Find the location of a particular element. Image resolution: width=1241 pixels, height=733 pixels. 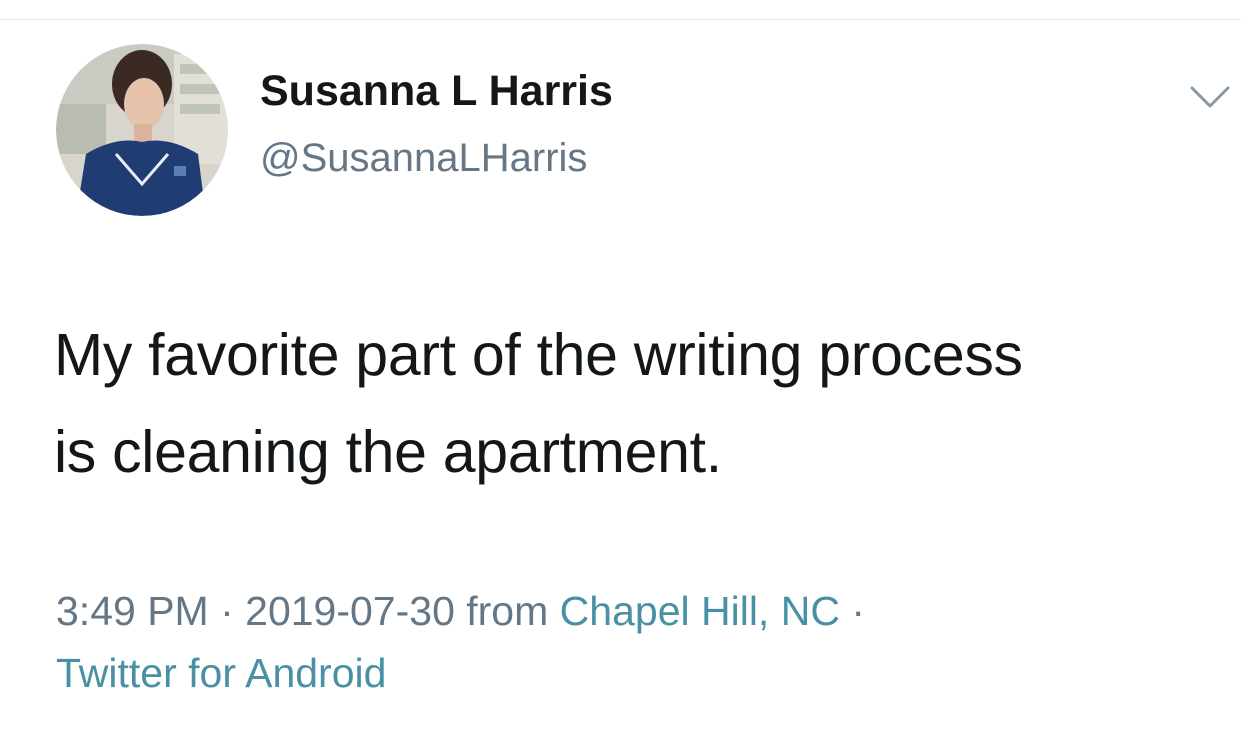

top-divider is located at coordinates (620, 19).